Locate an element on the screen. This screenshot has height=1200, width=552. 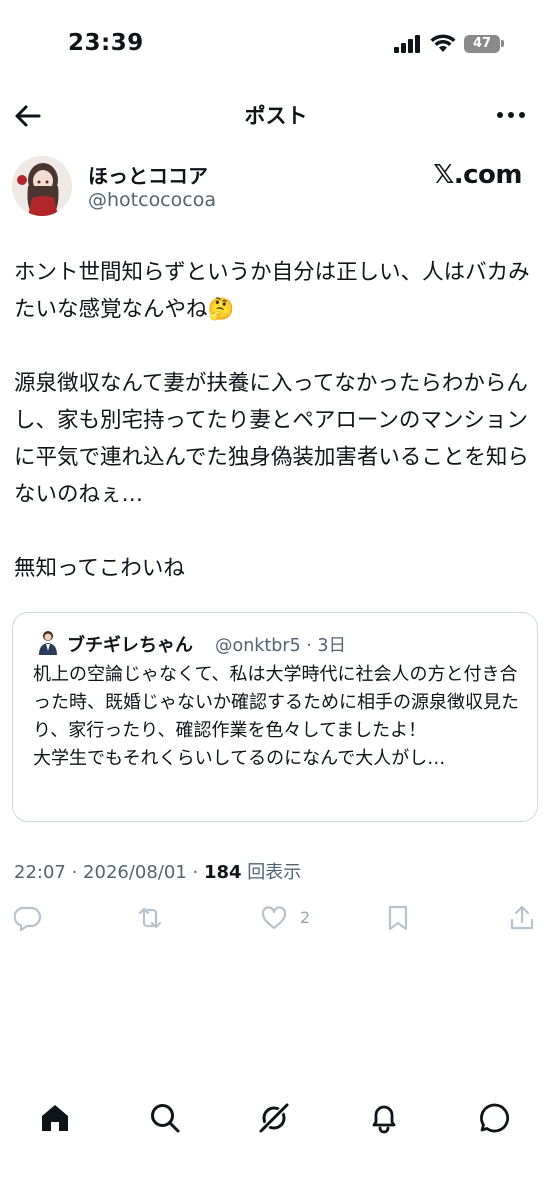
author-name: ほっとココア is located at coordinates (148, 174).